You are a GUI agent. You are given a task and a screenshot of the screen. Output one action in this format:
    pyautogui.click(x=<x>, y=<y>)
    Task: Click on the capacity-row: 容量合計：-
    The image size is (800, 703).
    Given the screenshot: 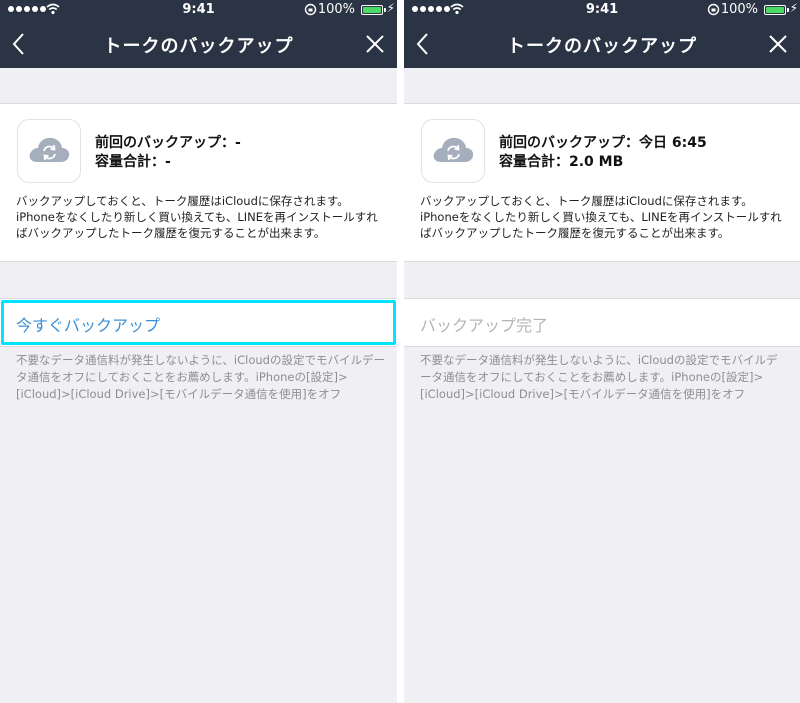 What is the action you would take?
    pyautogui.click(x=168, y=162)
    